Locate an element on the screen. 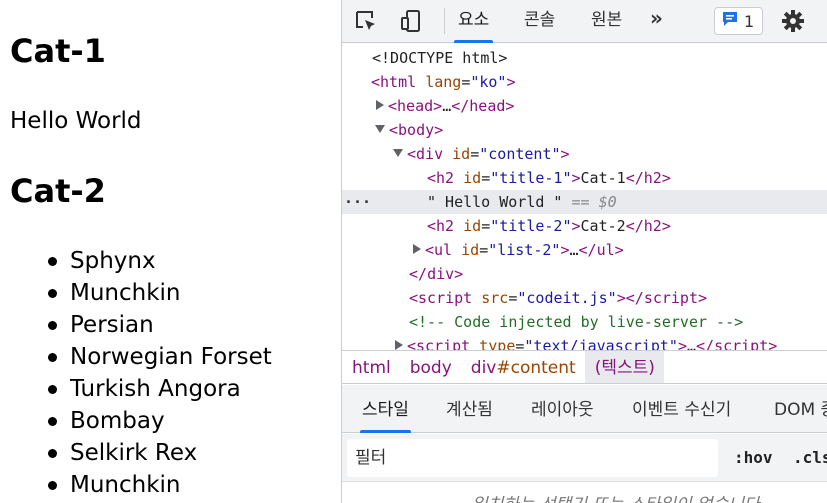  tab-computed: 계산됨 is located at coordinates (469, 409).